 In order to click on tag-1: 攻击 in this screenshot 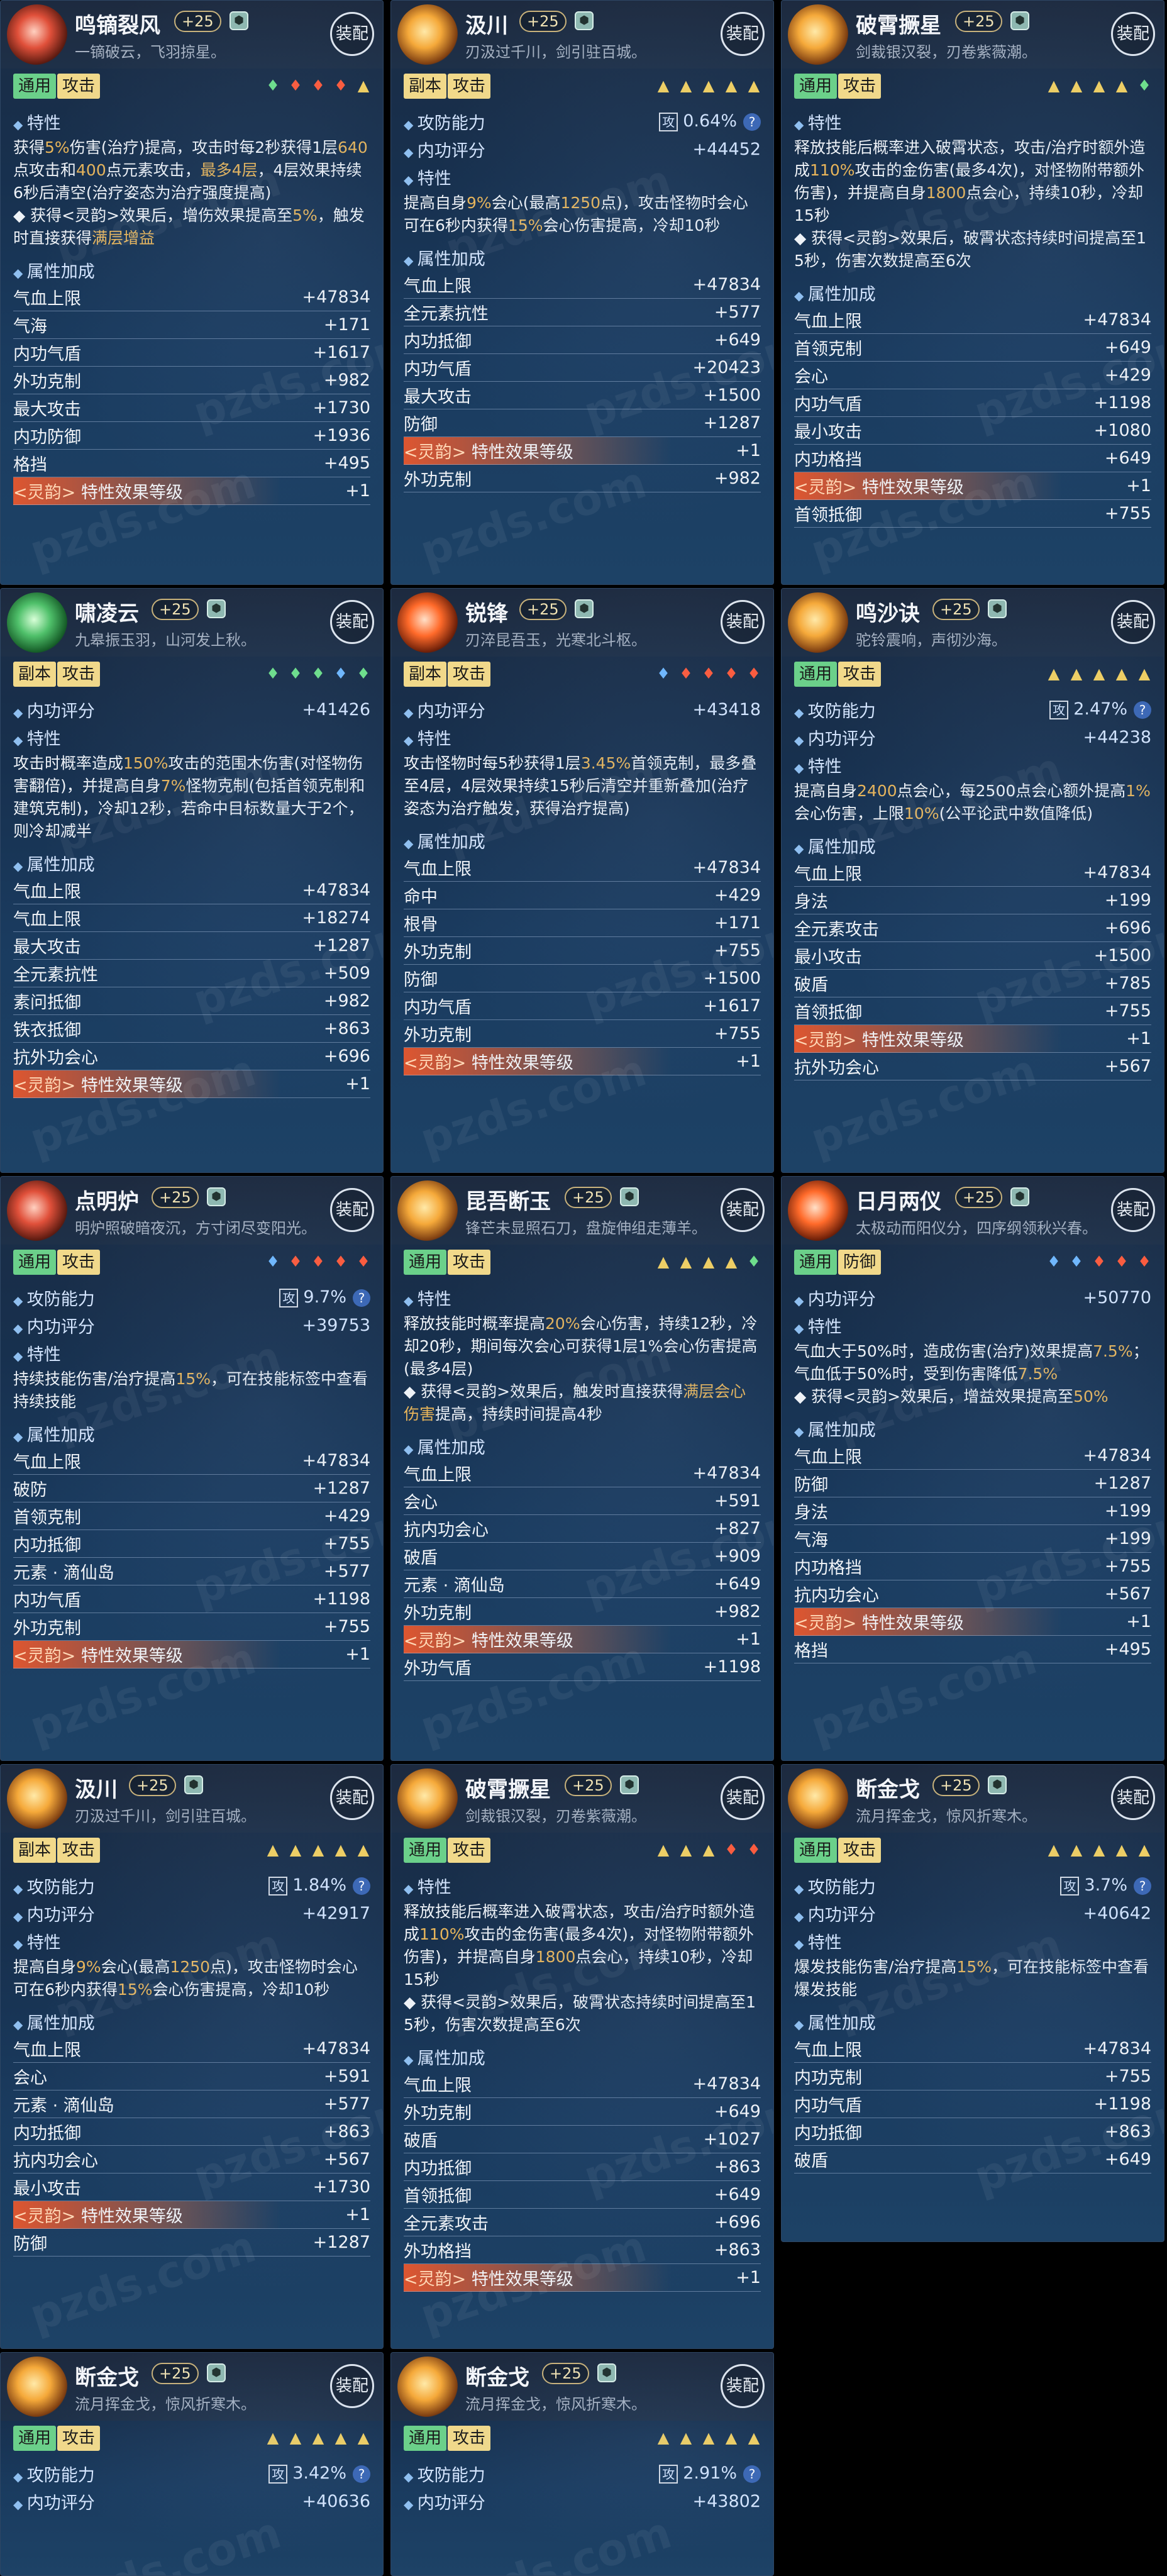, I will do `click(860, 674)`.